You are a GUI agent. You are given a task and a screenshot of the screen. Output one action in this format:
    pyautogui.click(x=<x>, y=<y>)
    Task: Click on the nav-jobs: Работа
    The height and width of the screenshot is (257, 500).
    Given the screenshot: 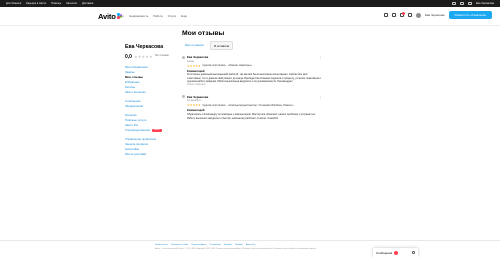 What is the action you would take?
    pyautogui.click(x=157, y=16)
    